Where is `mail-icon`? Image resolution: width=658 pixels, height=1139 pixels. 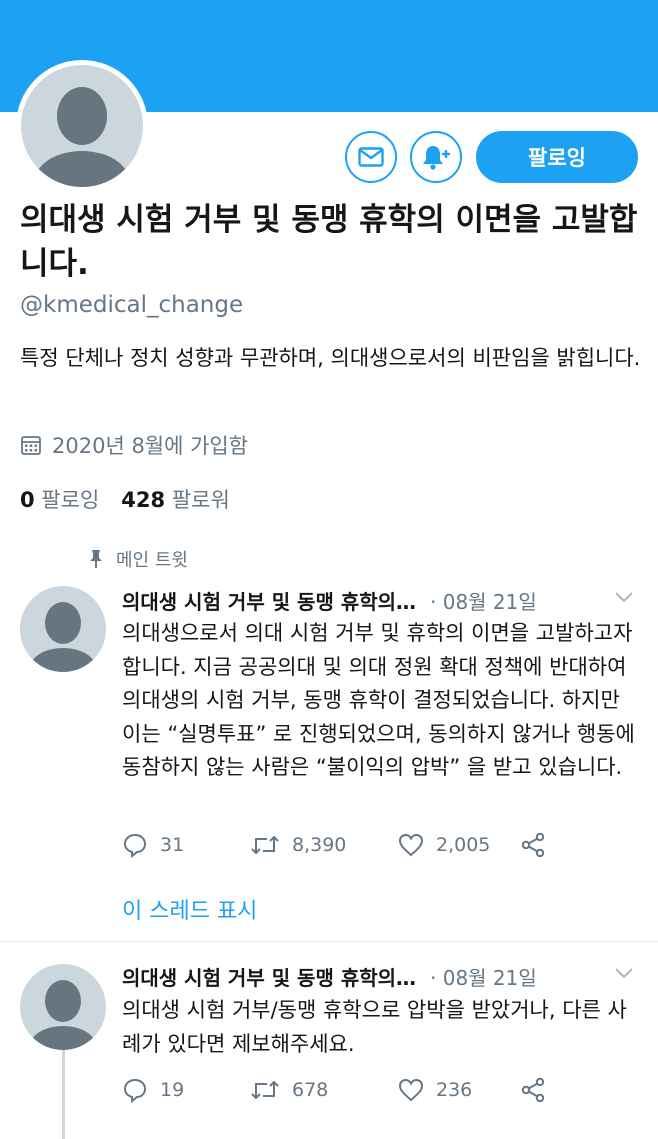
mail-icon is located at coordinates (371, 157).